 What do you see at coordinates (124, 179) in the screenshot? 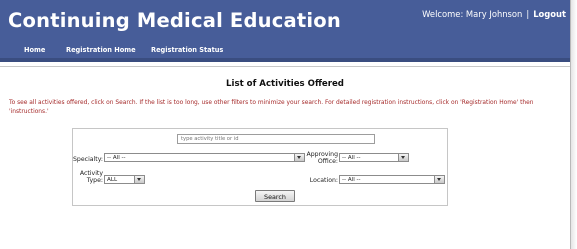
I see `activity-type-select: ALL` at bounding box center [124, 179].